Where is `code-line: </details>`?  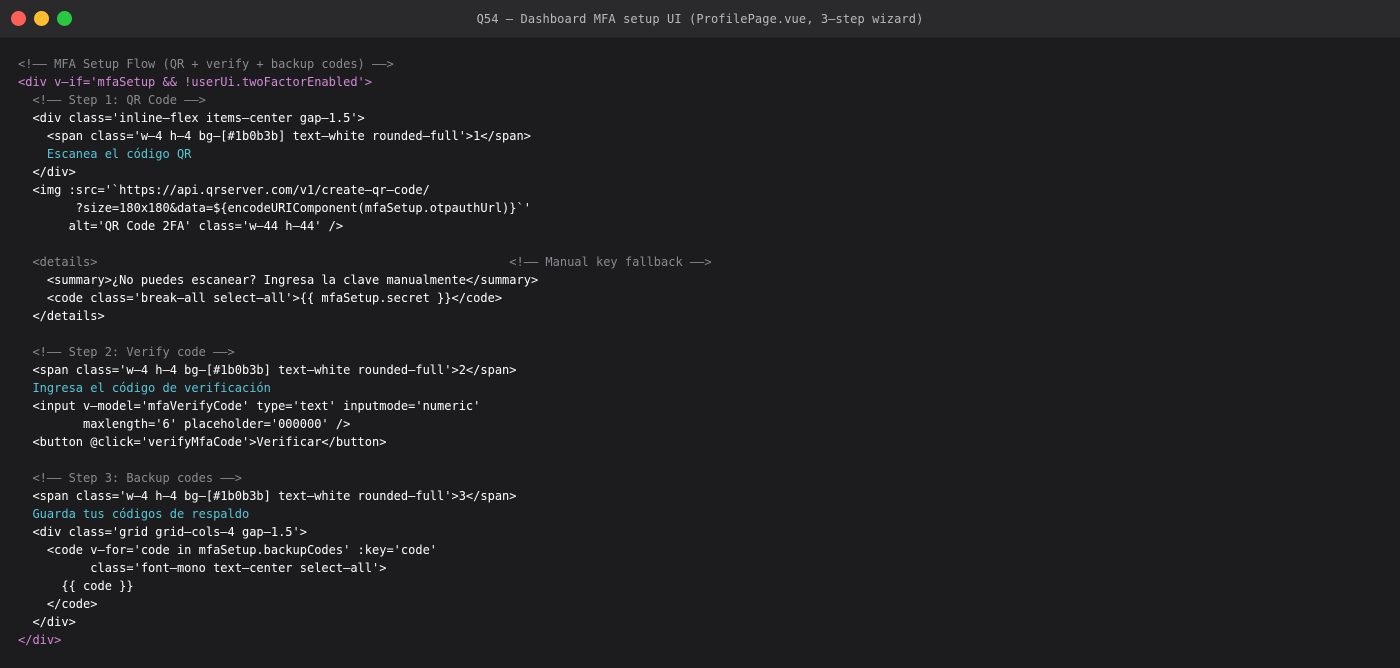 code-line: </details> is located at coordinates (61, 316).